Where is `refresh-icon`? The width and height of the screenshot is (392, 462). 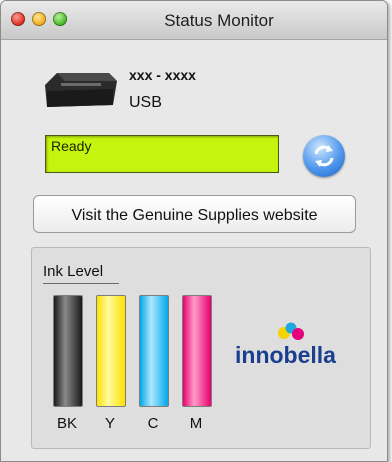 refresh-icon is located at coordinates (324, 156).